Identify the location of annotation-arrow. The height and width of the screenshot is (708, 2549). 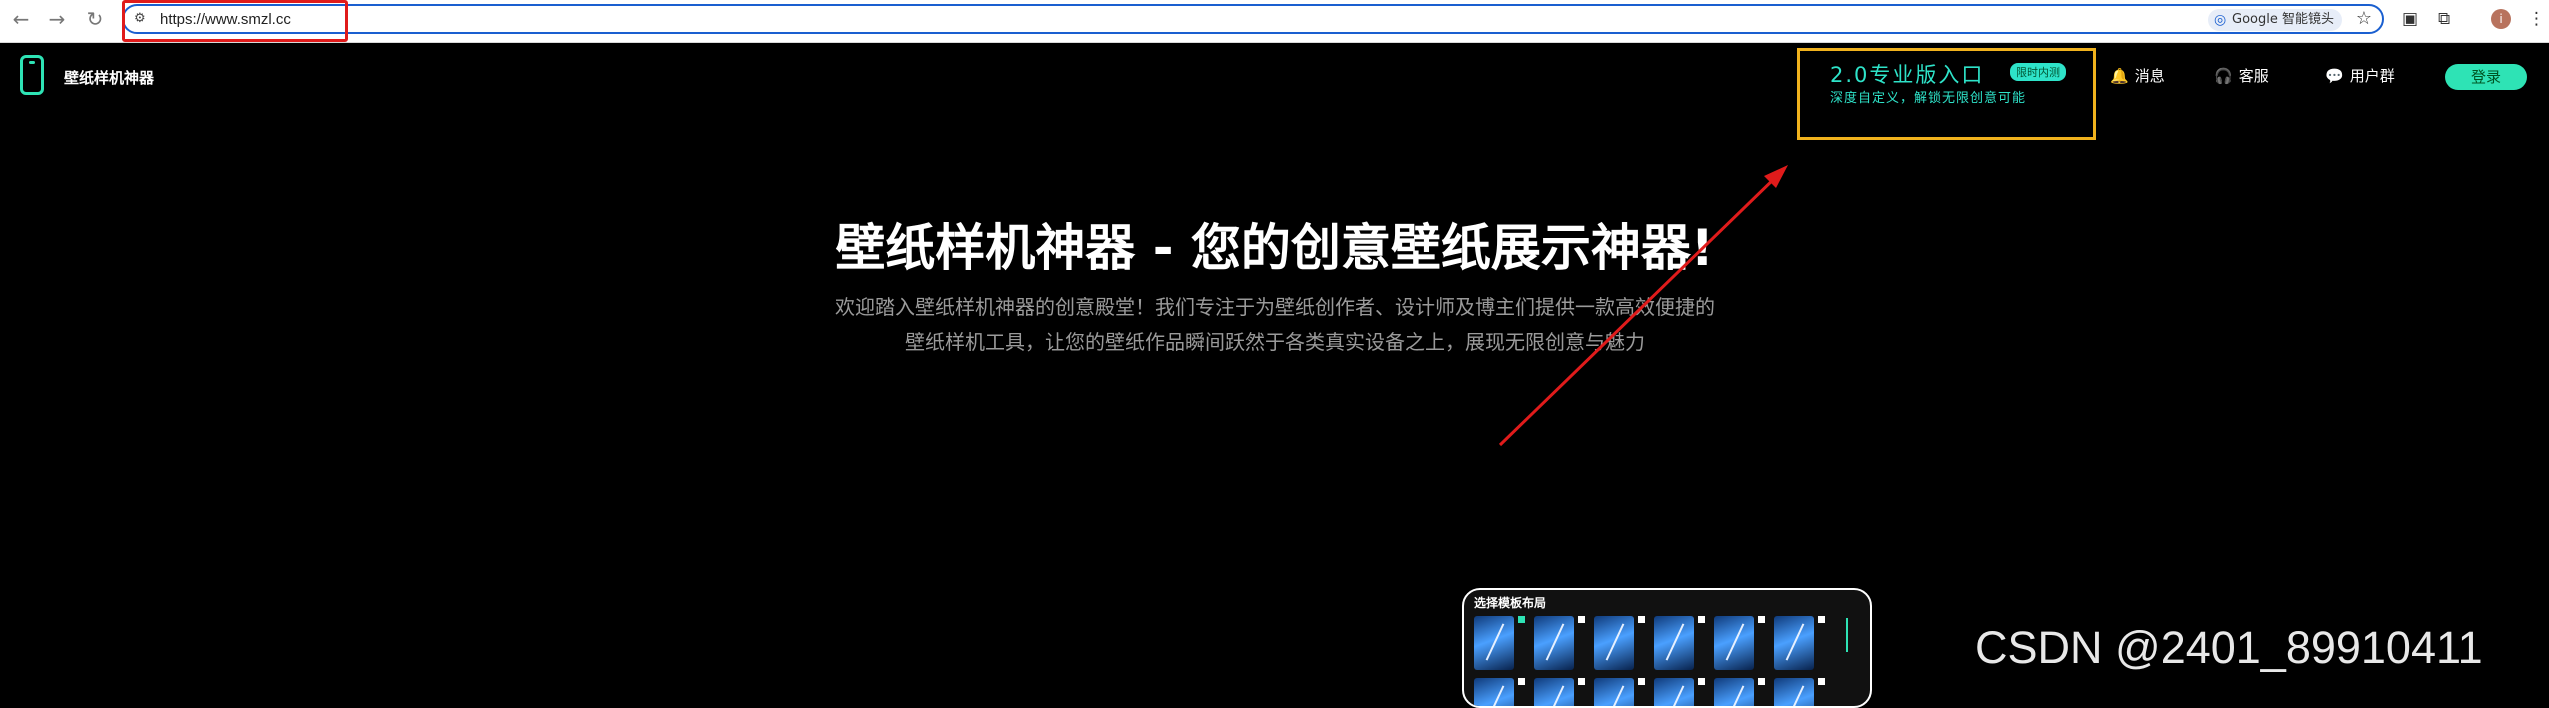
(1643, 306).